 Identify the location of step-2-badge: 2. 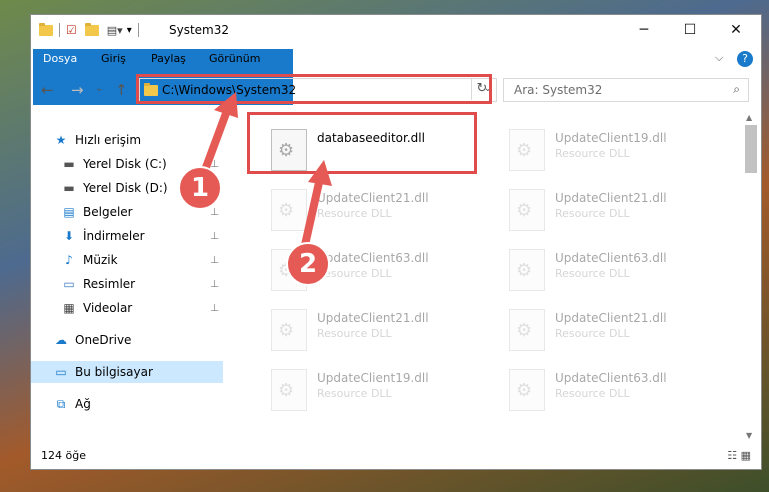
(308, 264).